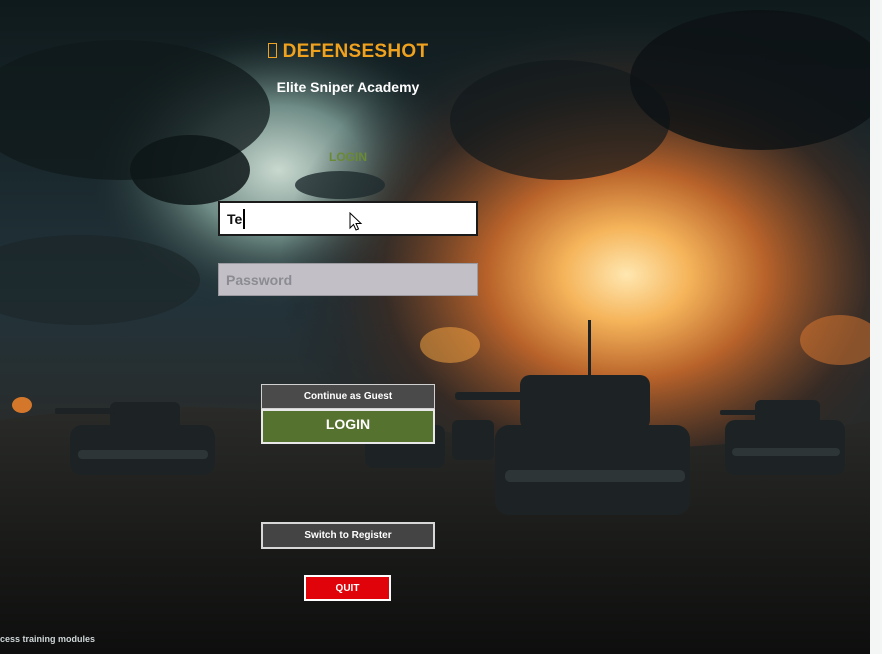  What do you see at coordinates (355, 51) in the screenshot?
I see `game-title-text: DEFENSESHOT` at bounding box center [355, 51].